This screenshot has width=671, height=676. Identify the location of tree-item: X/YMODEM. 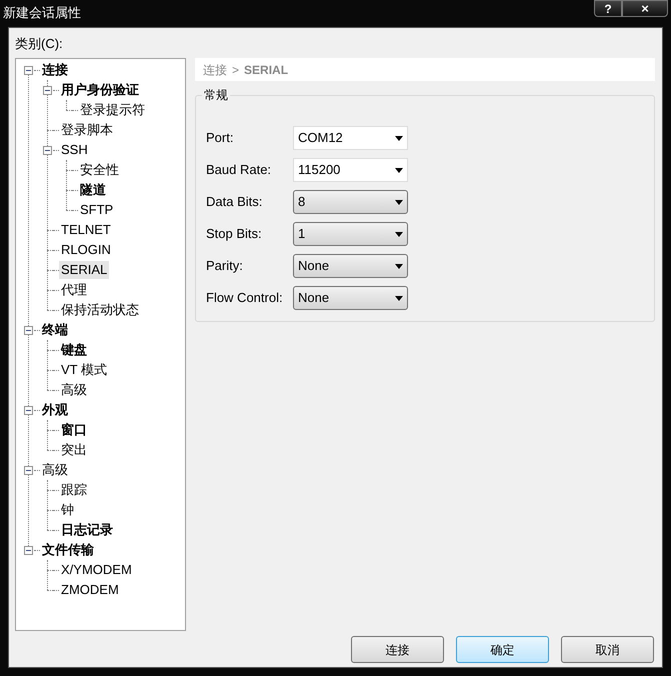
(96, 570).